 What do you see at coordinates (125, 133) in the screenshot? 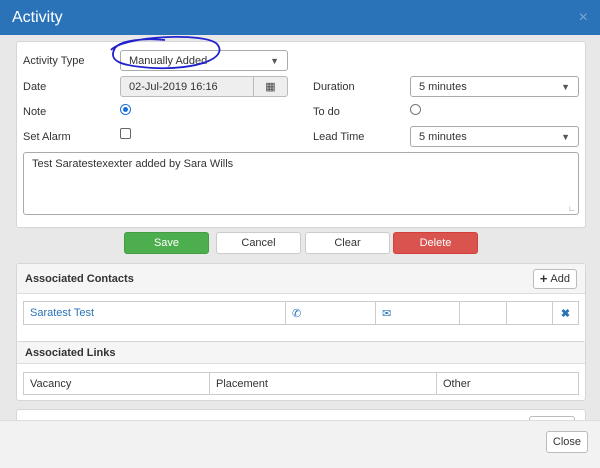
I see `set-alarm-checkbox` at bounding box center [125, 133].